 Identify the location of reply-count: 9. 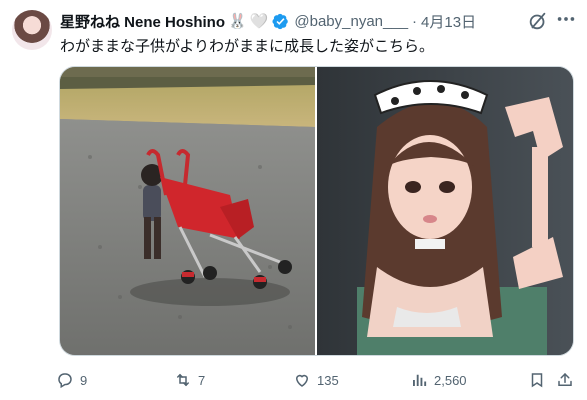
(84, 380).